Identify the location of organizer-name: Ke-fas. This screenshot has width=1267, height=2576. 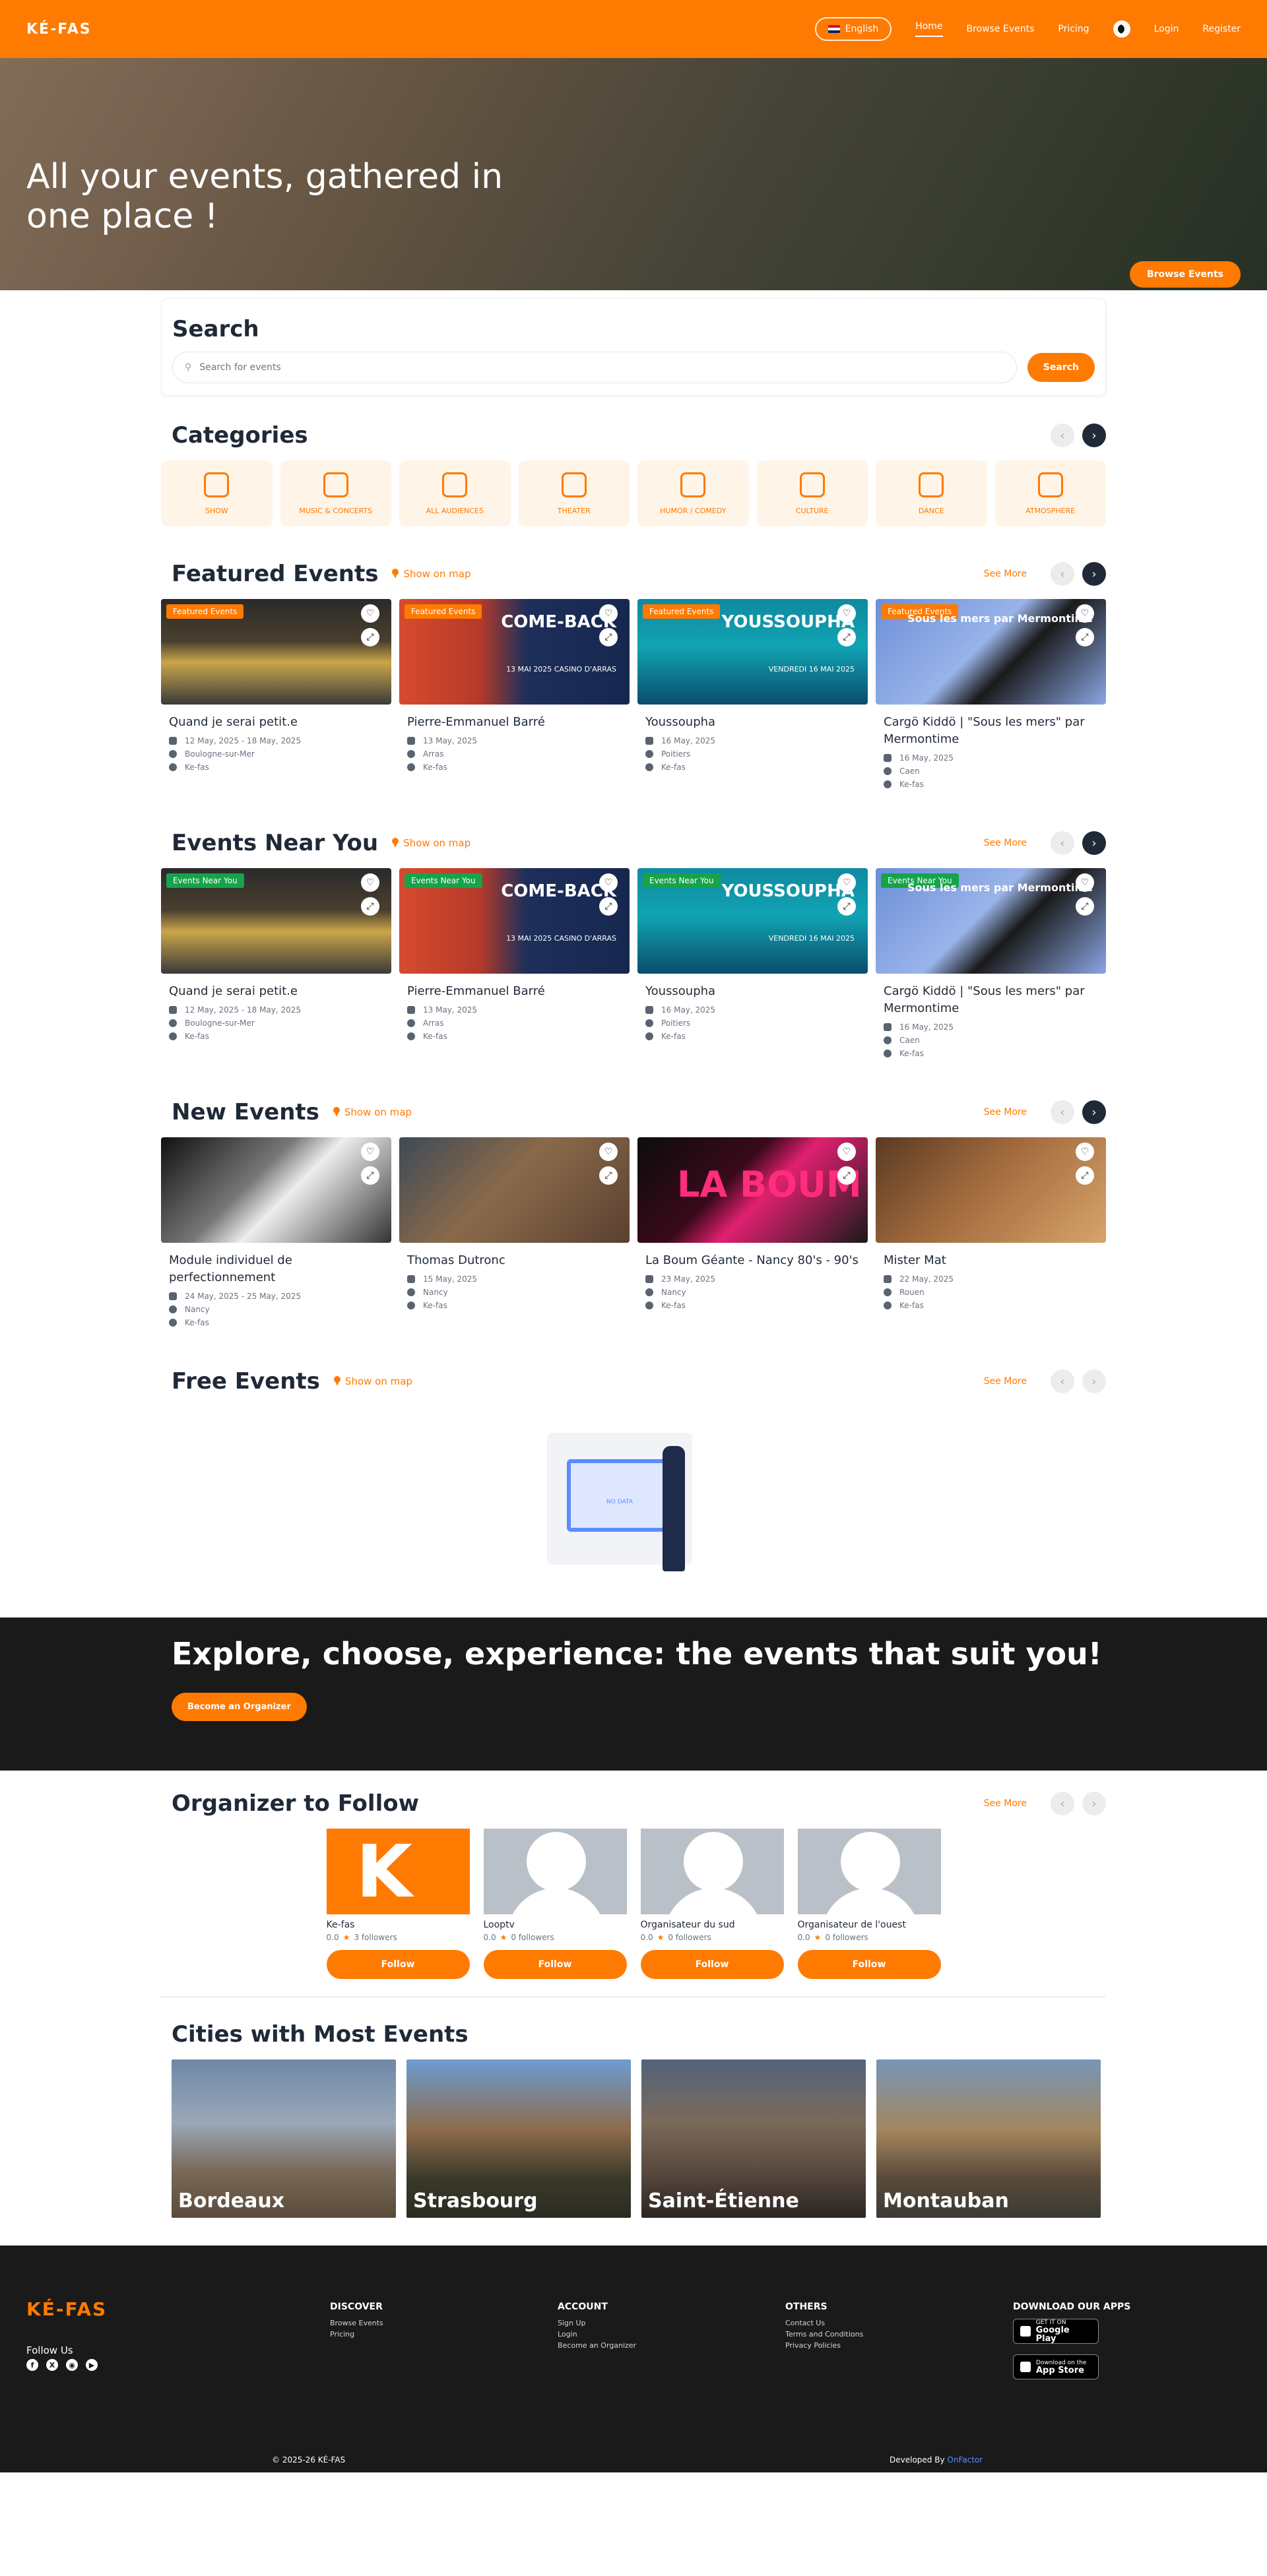
(398, 1925).